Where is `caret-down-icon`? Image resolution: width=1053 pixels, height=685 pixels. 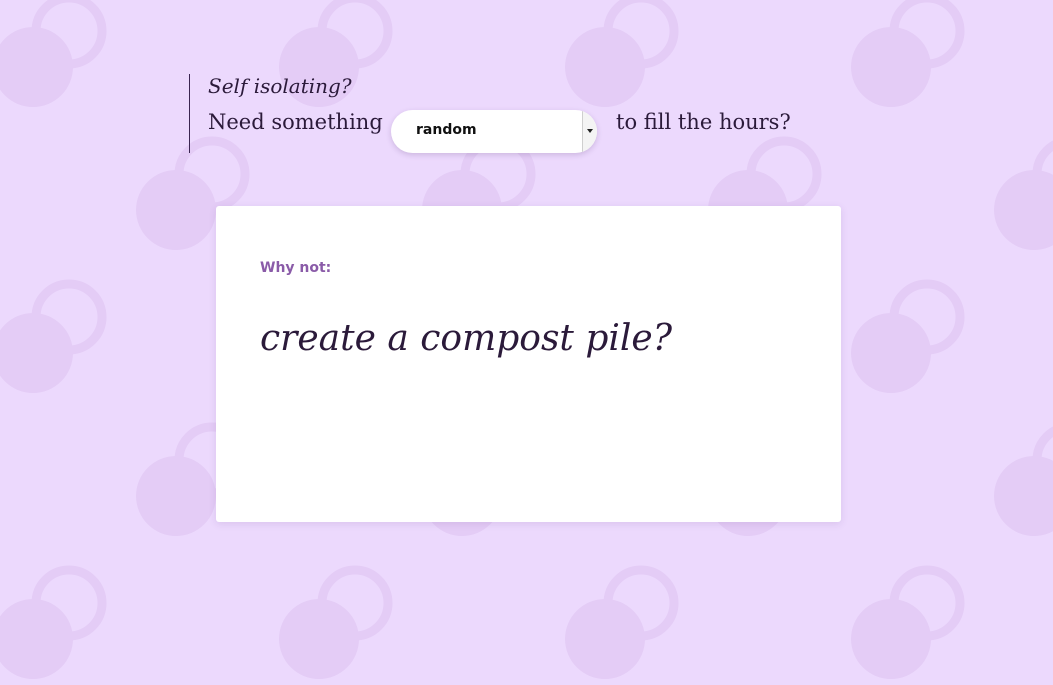 caret-down-icon is located at coordinates (589, 131).